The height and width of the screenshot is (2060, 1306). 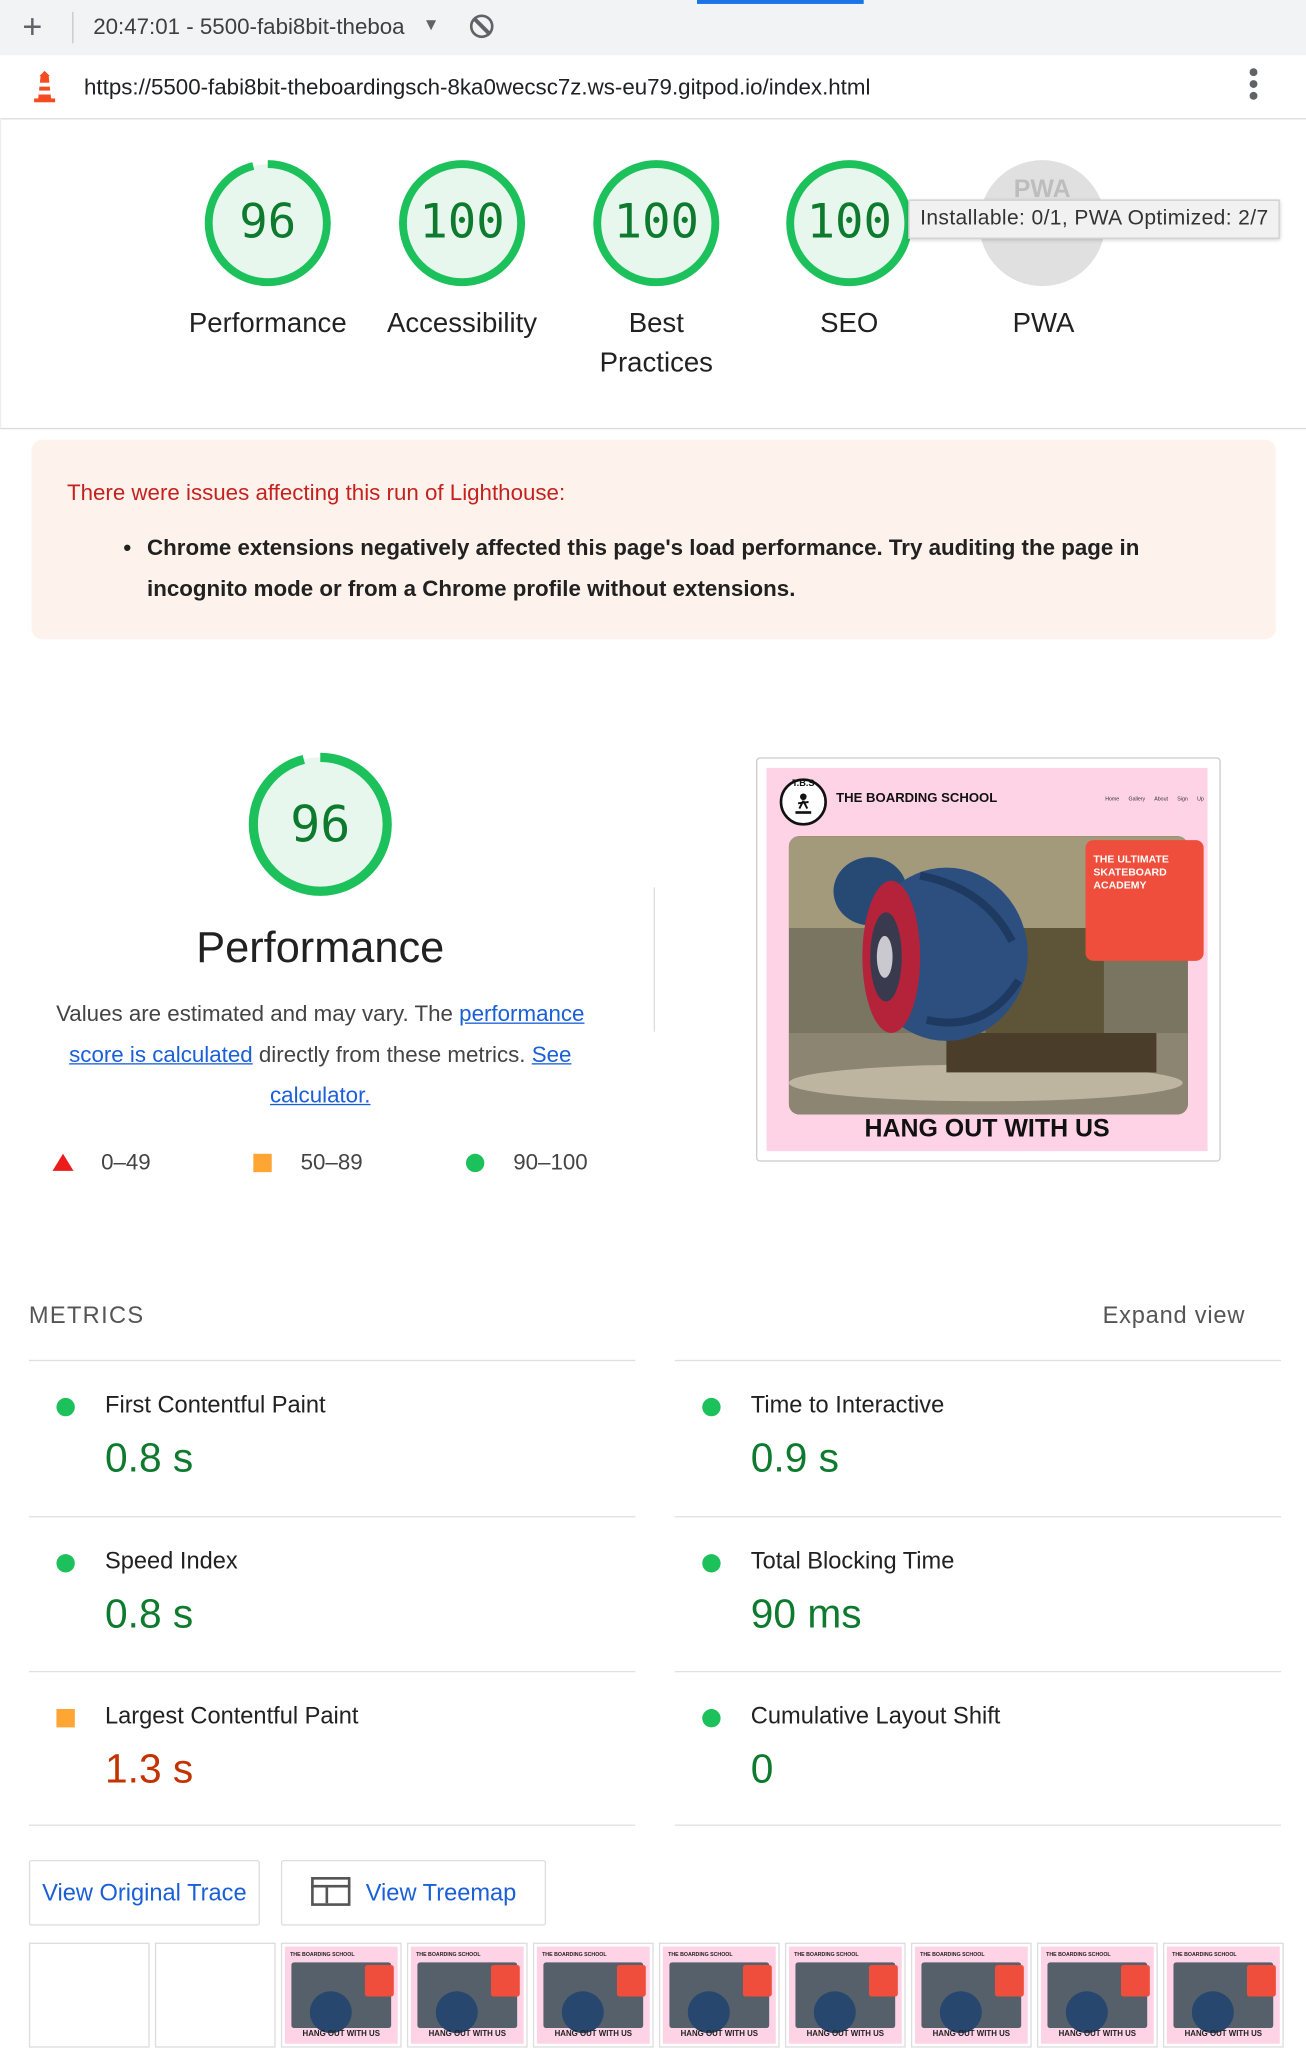 I want to click on expand-view-toggle: Expand view, so click(x=1174, y=1316).